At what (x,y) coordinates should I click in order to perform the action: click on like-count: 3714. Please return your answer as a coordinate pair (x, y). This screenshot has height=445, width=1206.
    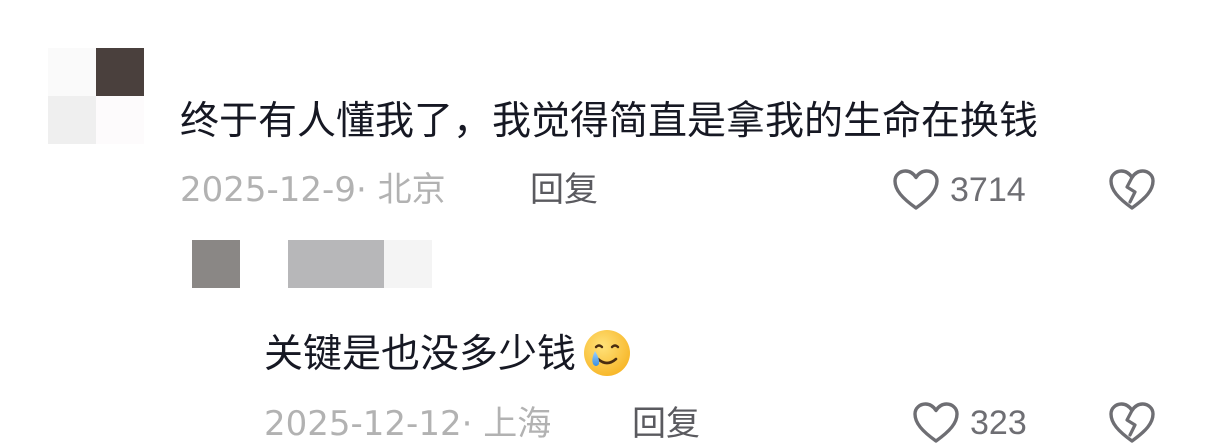
    Looking at the image, I should click on (988, 190).